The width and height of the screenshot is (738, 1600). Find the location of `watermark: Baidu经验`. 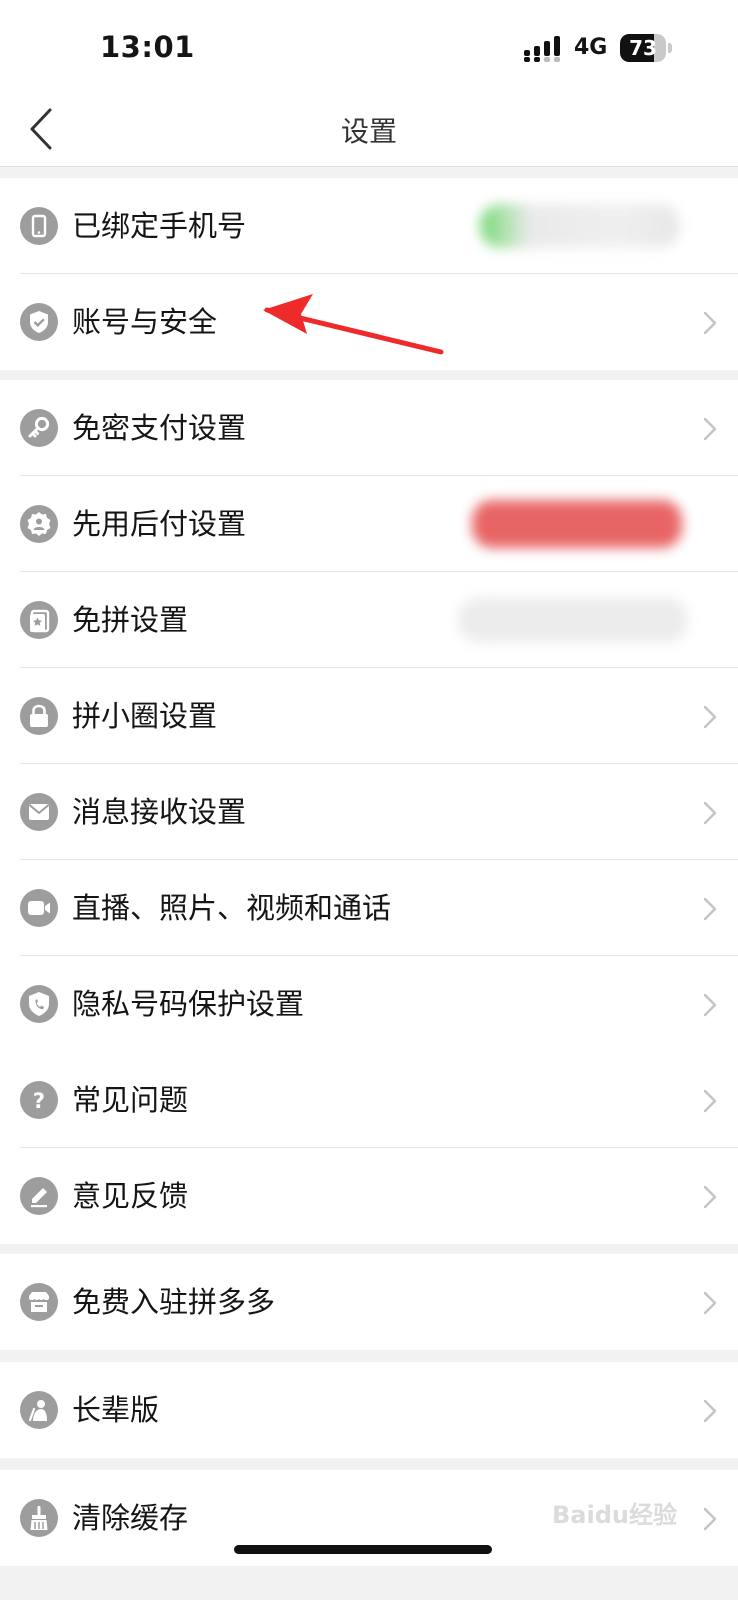

watermark: Baidu经验 is located at coordinates (614, 1515).